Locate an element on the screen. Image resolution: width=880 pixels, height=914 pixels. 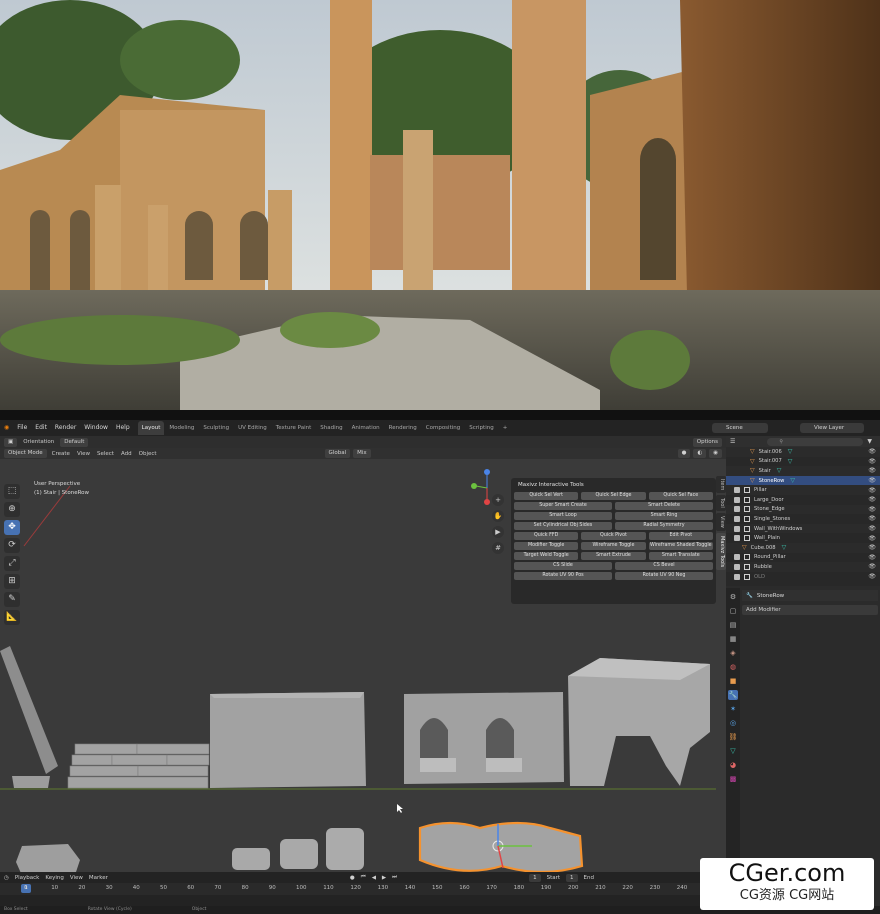
editor-type-icon: ▣ is located at coordinates (11, 442).